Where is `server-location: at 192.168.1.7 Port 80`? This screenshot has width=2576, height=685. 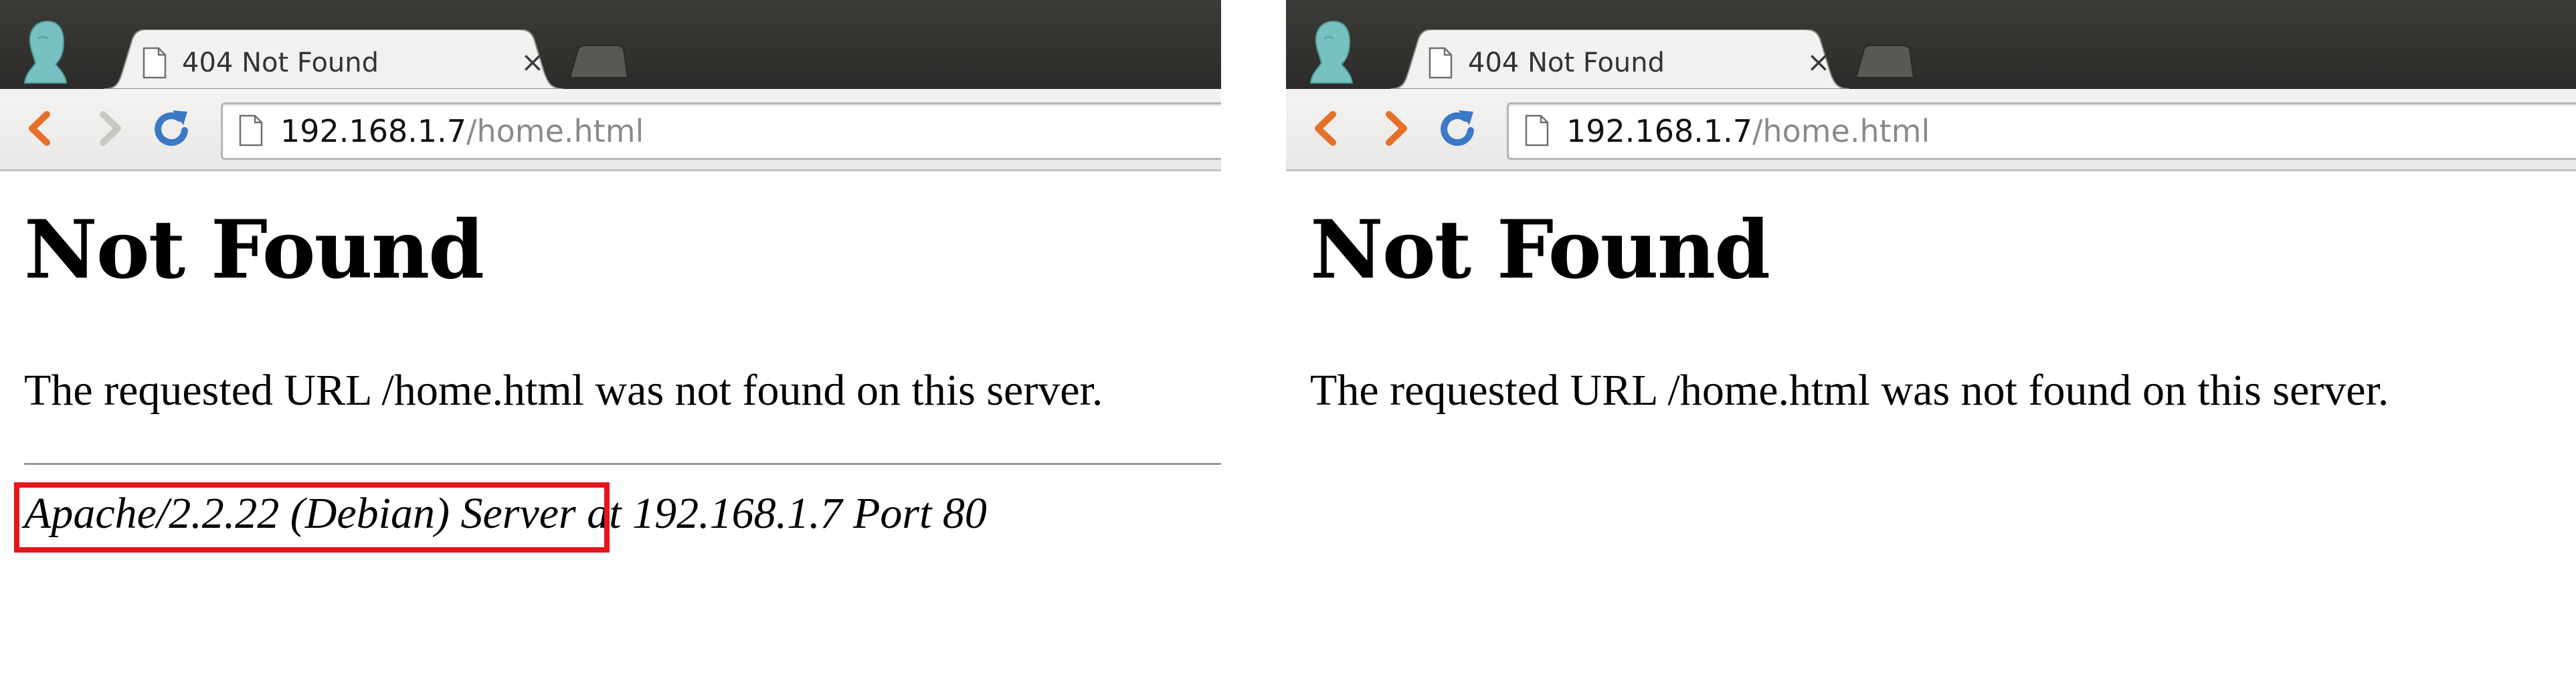
server-location: at 192.168.1.7 Port 80 is located at coordinates (781, 513).